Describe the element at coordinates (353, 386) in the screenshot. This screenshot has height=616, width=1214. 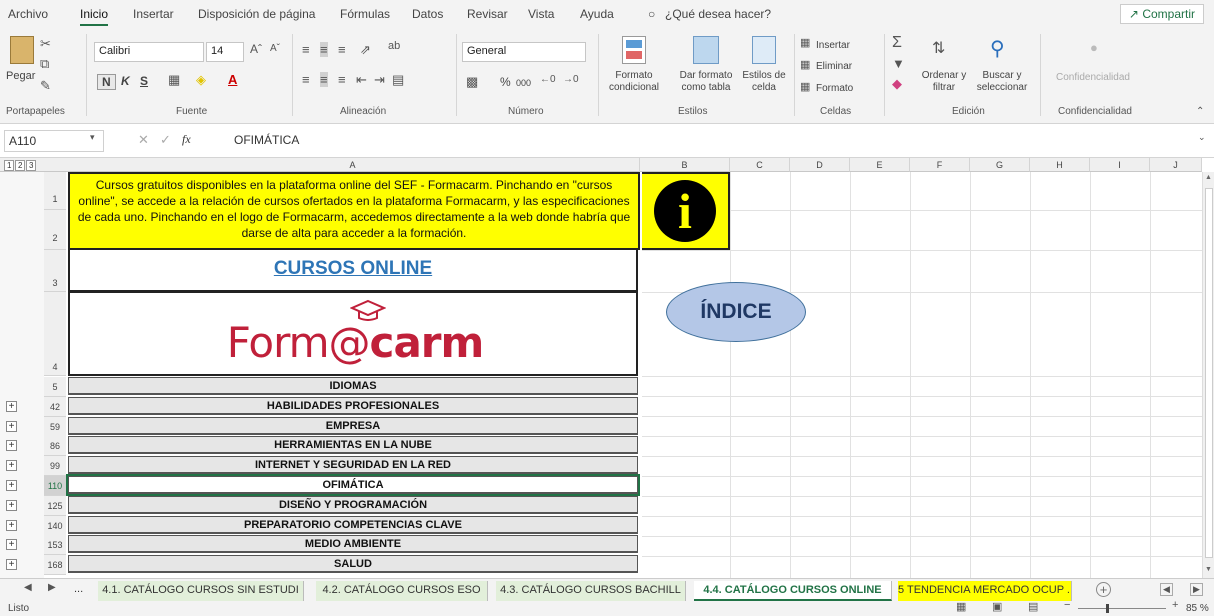
I see `category-cell-idiomas: IDIOMAS` at that location.